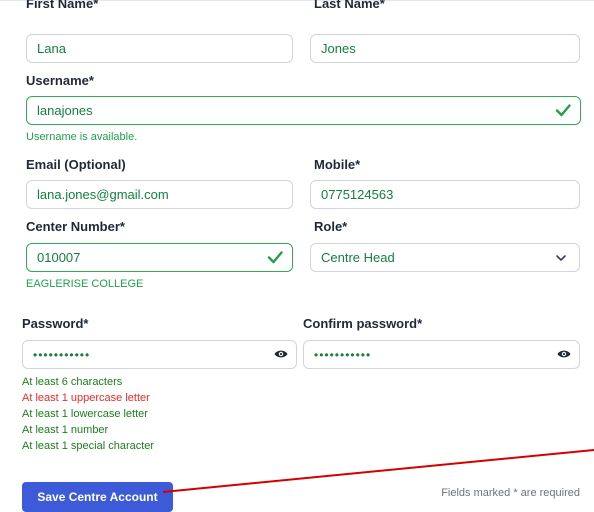 The height and width of the screenshot is (512, 594). Describe the element at coordinates (62, 355) in the screenshot. I see `password-value: •••••••••••` at that location.